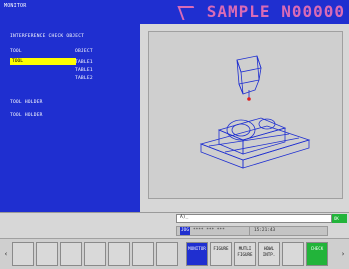 The height and width of the screenshot is (269, 349). I want to click on status-time: 15:21:43, so click(265, 230).